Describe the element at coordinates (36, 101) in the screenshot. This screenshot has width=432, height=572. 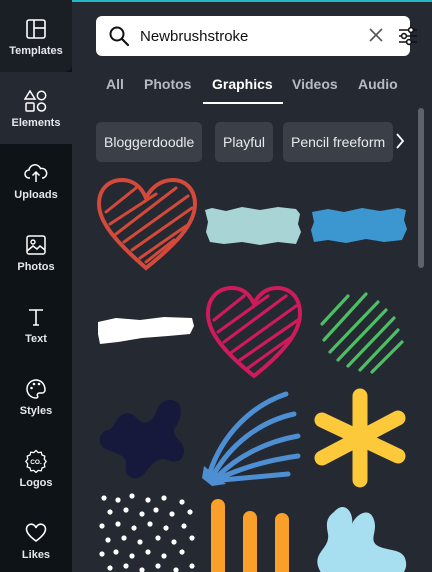
I see `elements-icon` at that location.